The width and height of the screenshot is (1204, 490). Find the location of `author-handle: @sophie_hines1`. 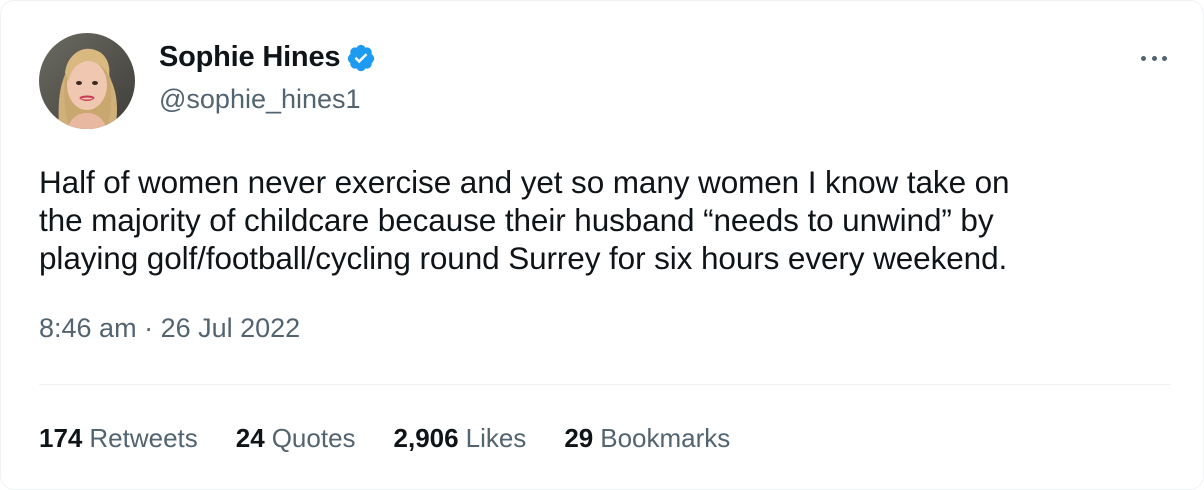

author-handle: @sophie_hines1 is located at coordinates (260, 99).